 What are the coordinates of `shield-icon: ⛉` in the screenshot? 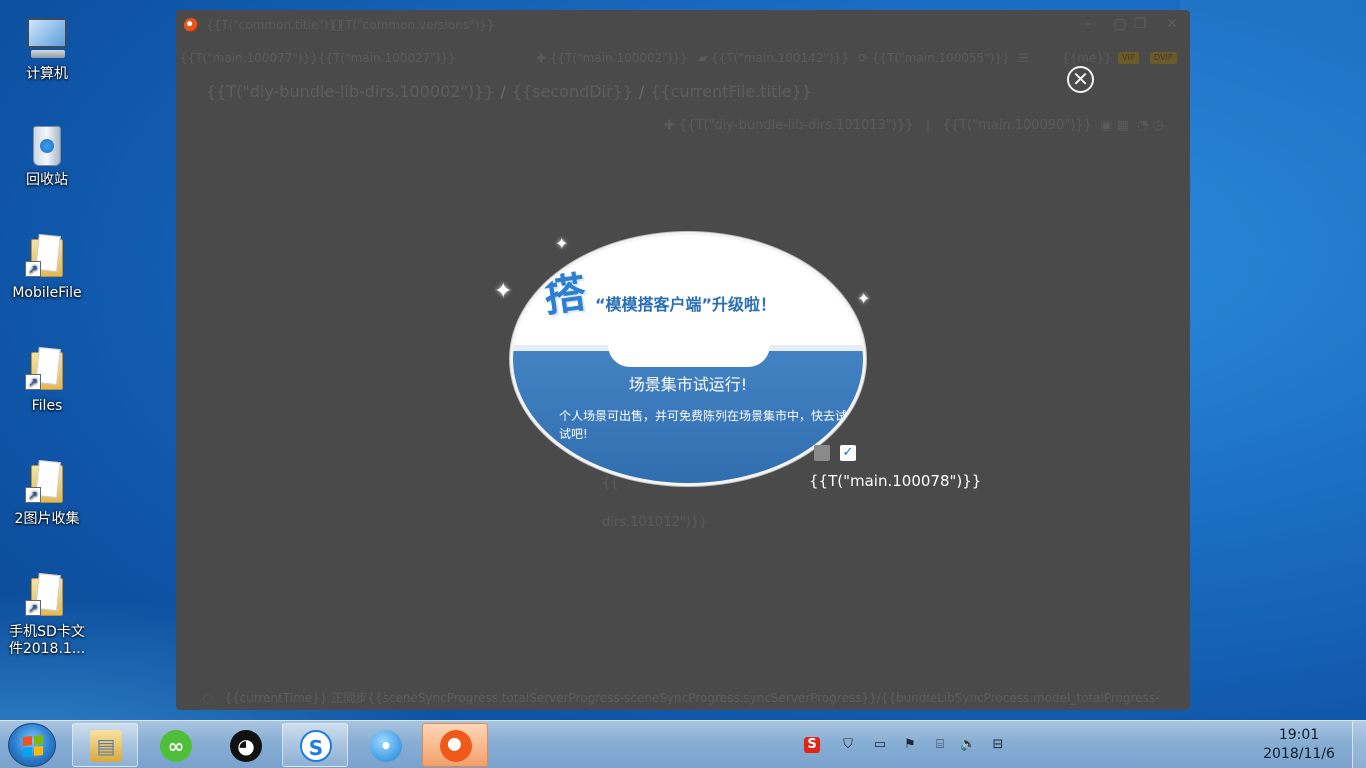 It's located at (848, 745).